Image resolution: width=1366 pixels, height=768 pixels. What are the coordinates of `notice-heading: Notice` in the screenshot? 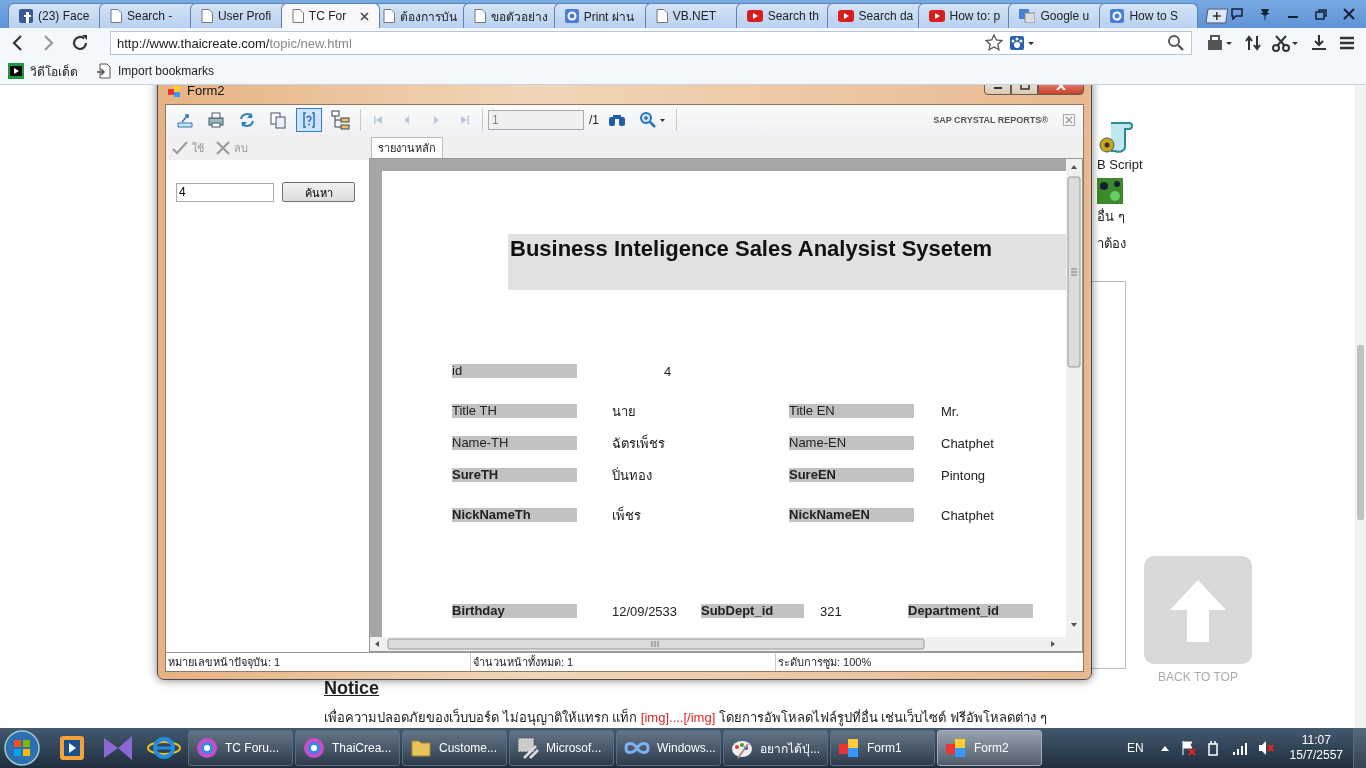 It's located at (352, 688).